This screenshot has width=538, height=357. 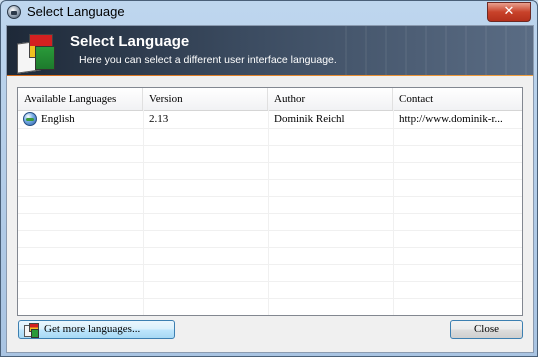 I want to click on column-header-contact: Contact, so click(x=457, y=99).